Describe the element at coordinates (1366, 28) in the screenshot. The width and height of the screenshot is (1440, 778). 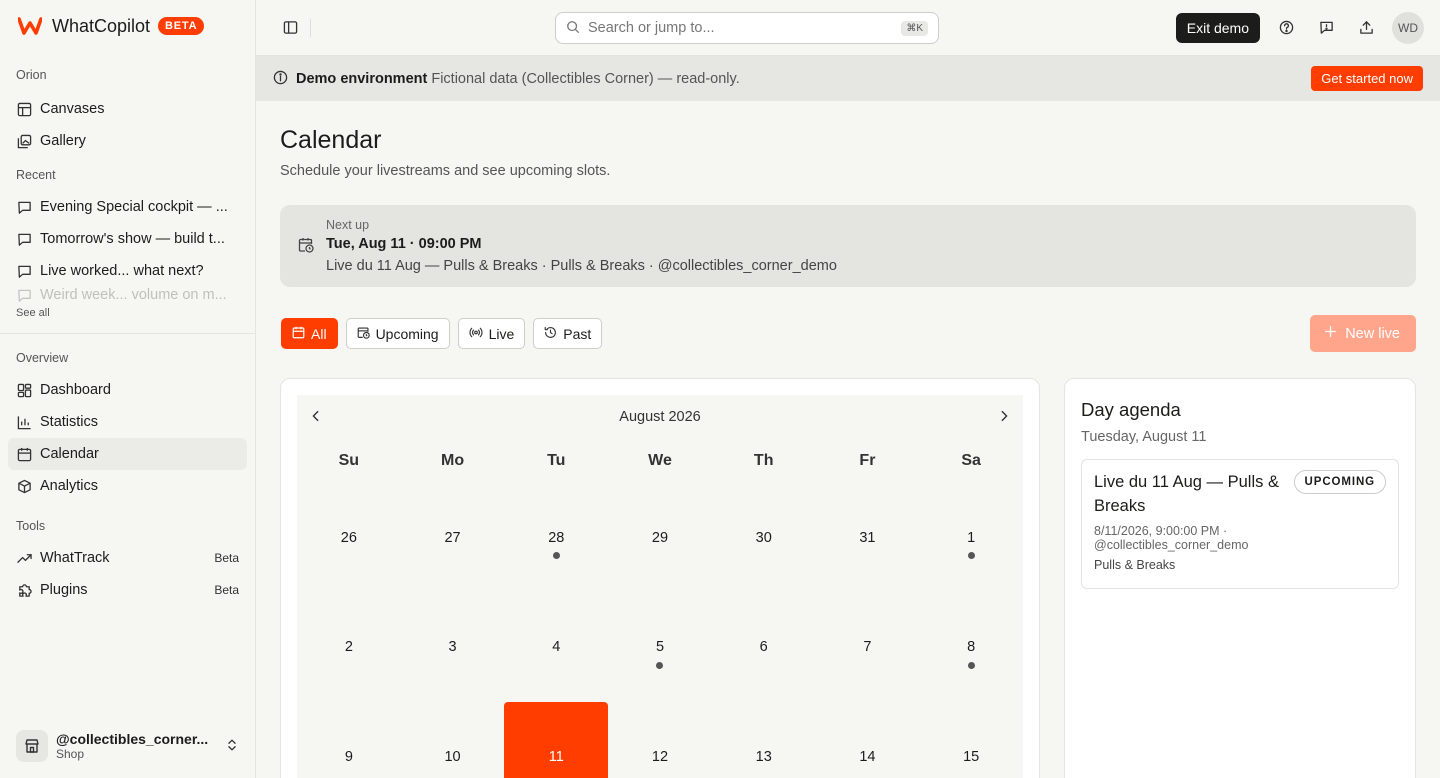
I see `share-upload-icon` at that location.